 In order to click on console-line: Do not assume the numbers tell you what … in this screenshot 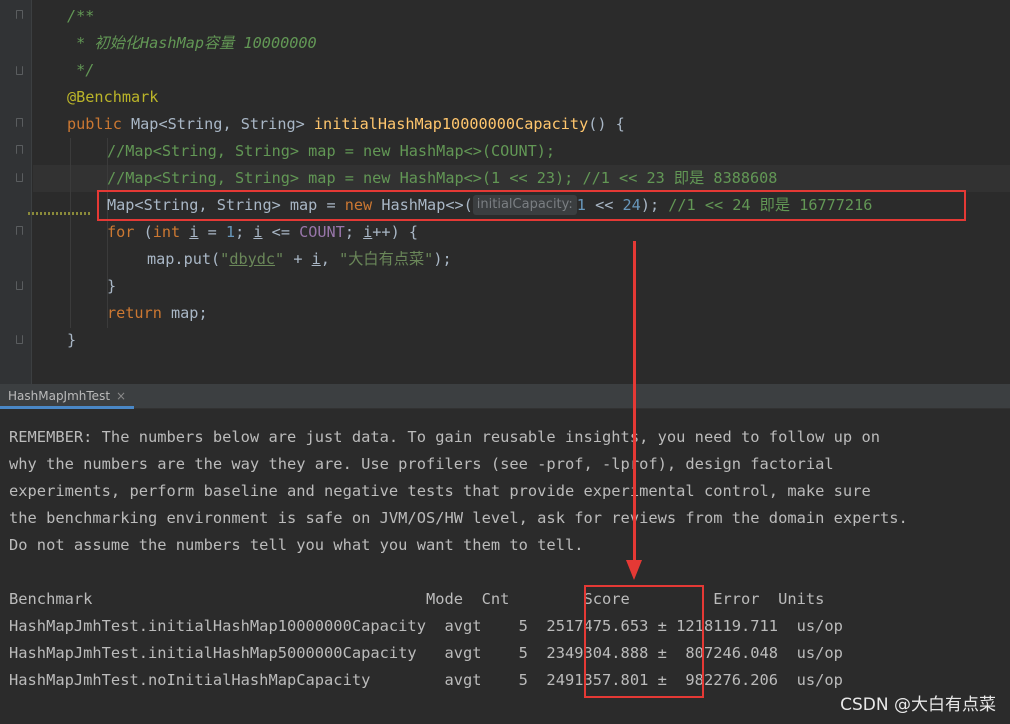, I will do `click(296, 545)`.